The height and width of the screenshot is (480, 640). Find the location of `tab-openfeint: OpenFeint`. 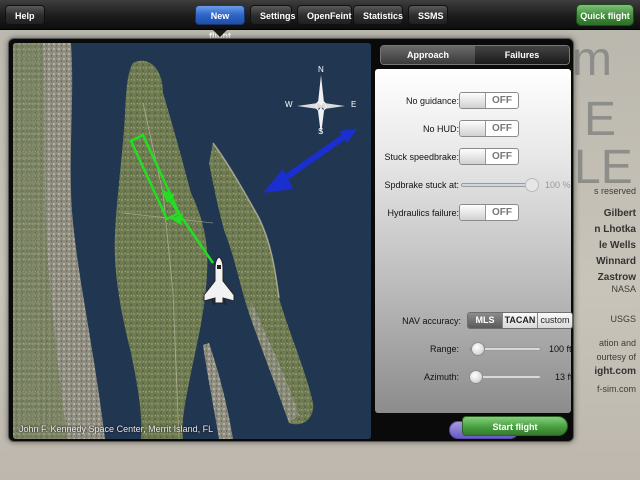

tab-openfeint: OpenFeint is located at coordinates (324, 15).